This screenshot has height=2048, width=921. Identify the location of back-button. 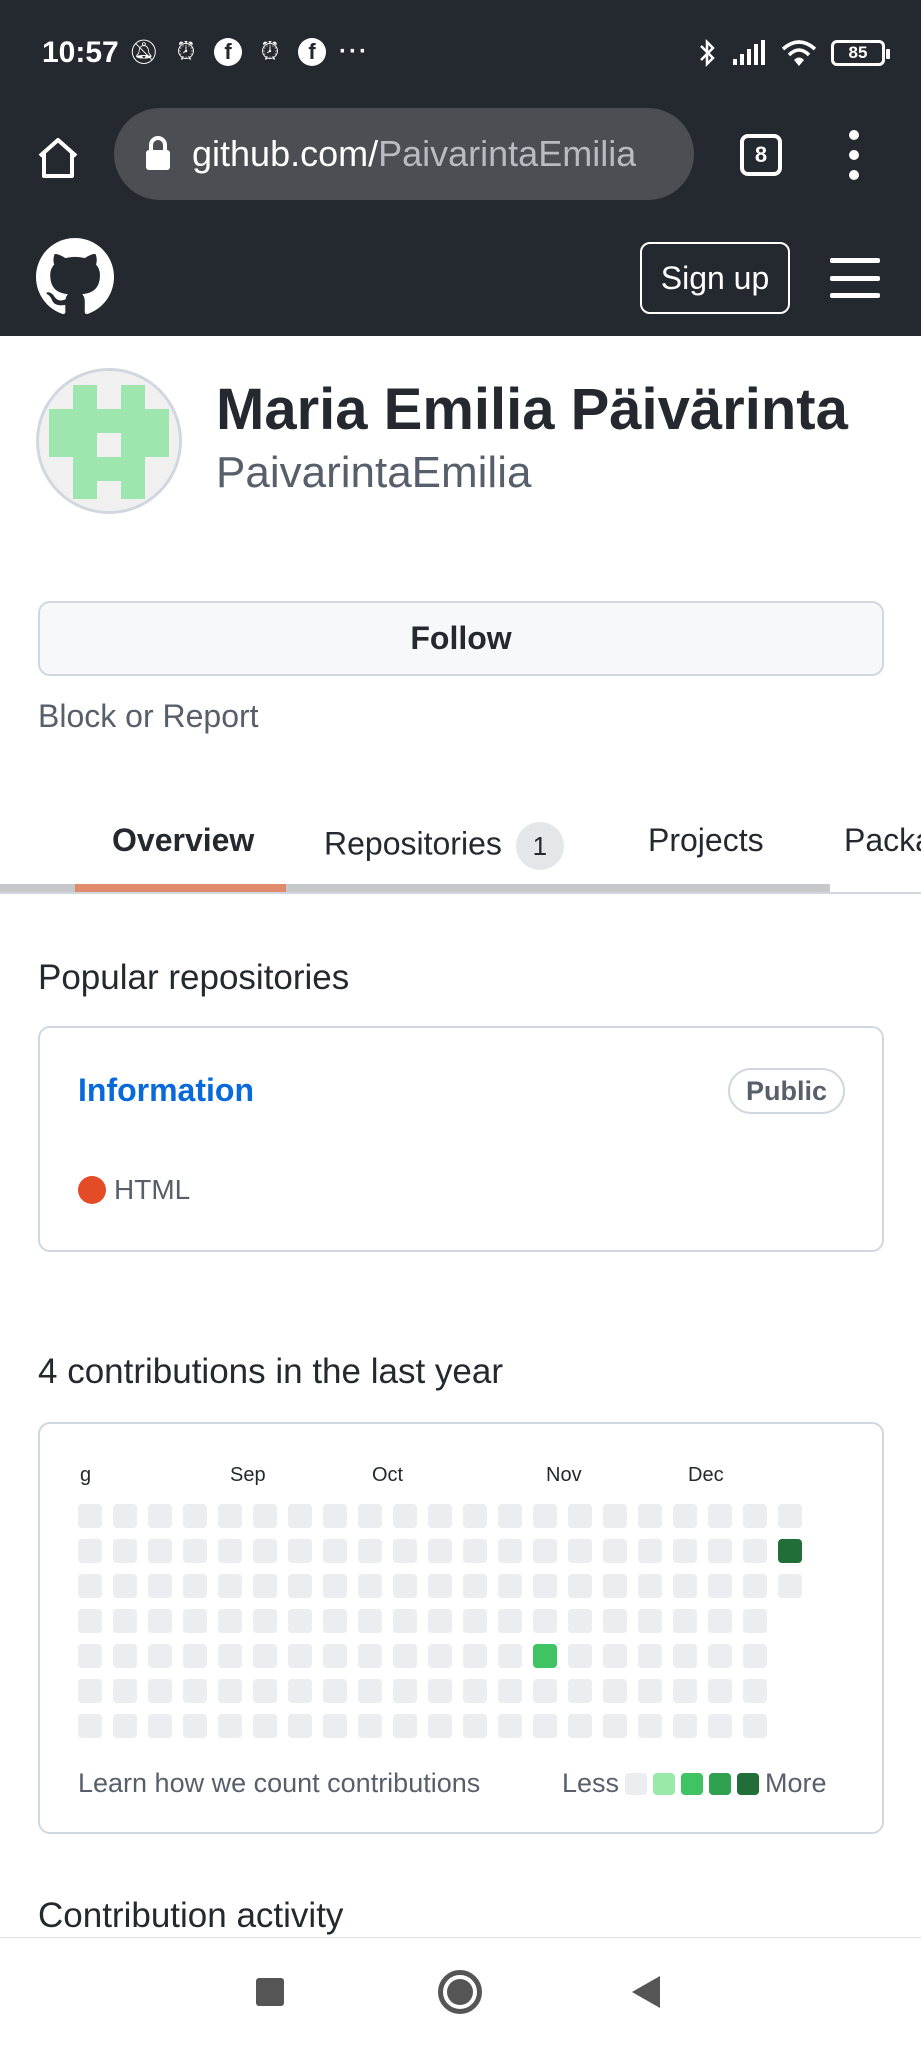
(646, 1992).